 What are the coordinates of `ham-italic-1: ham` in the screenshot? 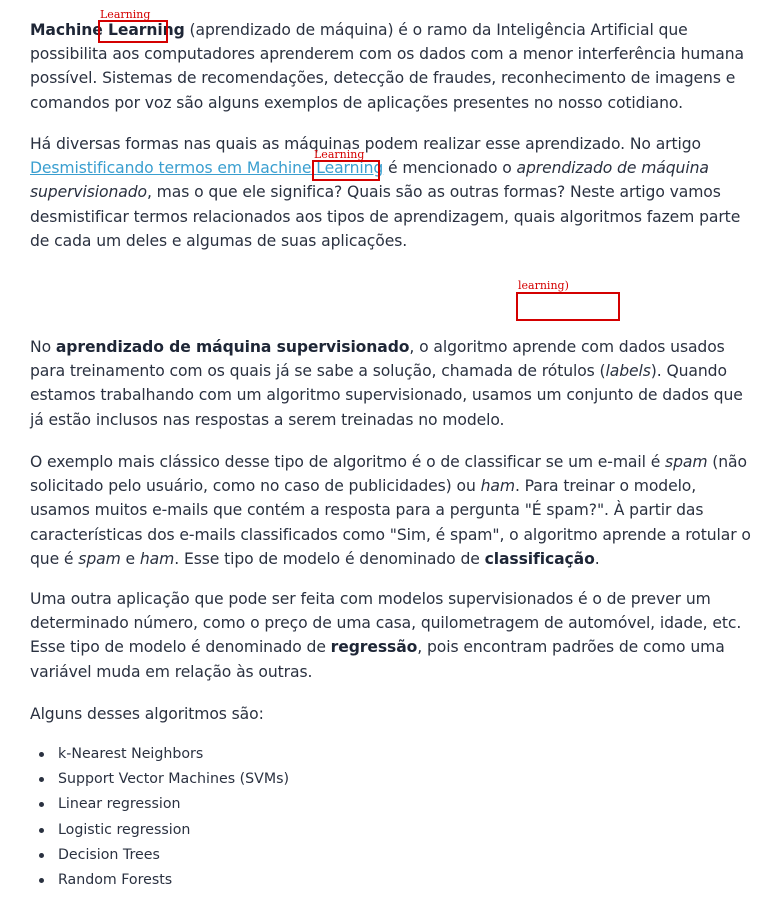 It's located at (497, 486).